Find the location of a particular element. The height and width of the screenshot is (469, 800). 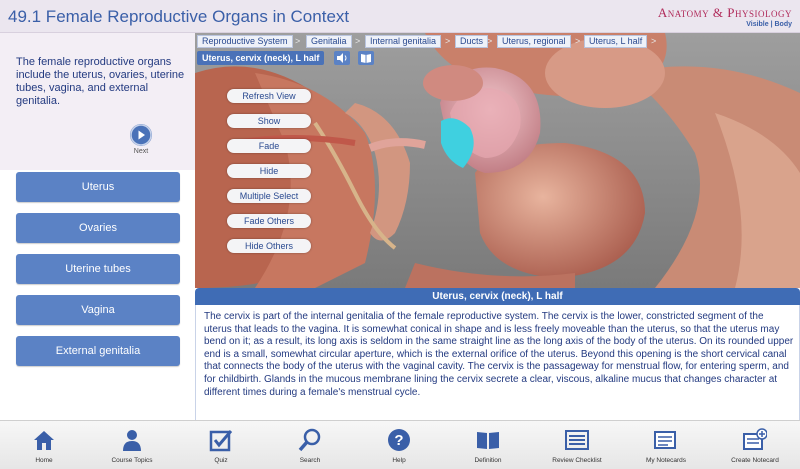

speaker-icon is located at coordinates (342, 58).